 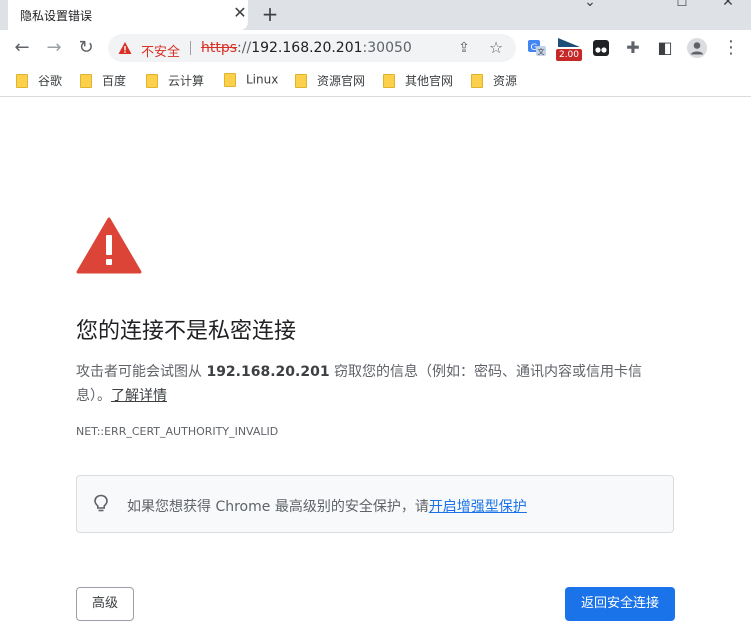 What do you see at coordinates (665, 48) in the screenshot?
I see `side-panel-icon: ◧` at bounding box center [665, 48].